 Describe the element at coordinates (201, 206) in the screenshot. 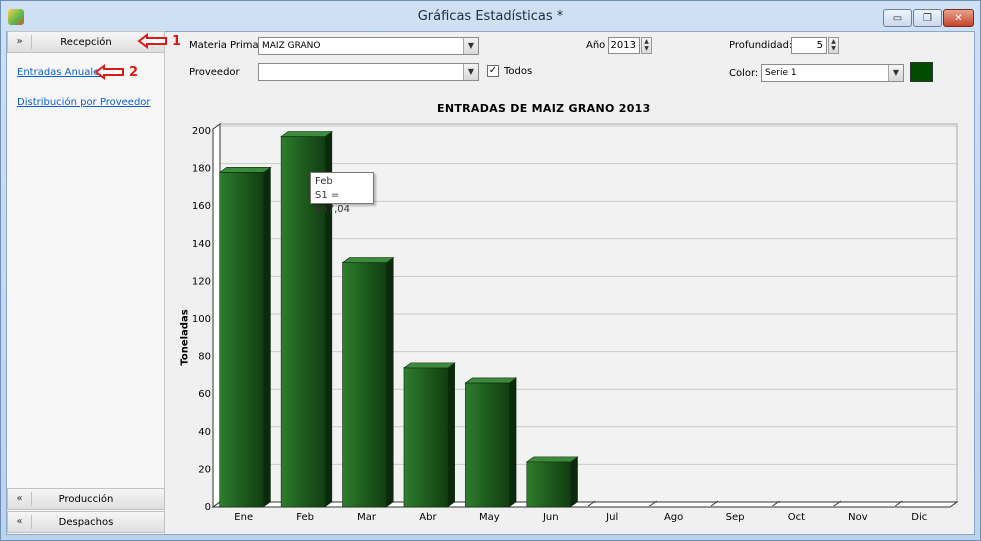

I see `y-tick-label: 160` at that location.